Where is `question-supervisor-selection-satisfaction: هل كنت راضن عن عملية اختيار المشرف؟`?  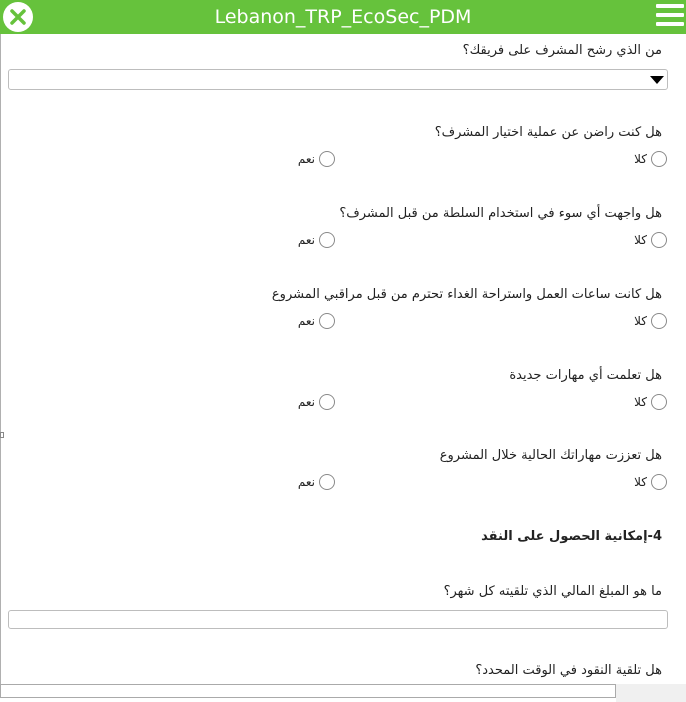 question-supervisor-selection-satisfaction: هل كنت راضن عن عملية اختيار المشرف؟ is located at coordinates (548, 132).